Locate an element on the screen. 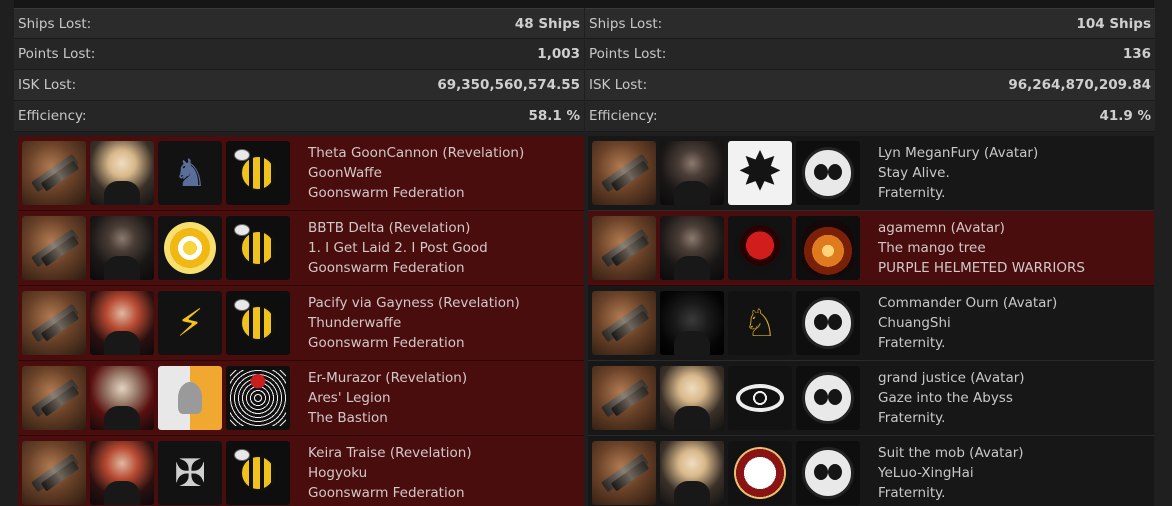 The width and height of the screenshot is (1172, 506). corp-link: 1. I Get Laid 2. I Post Good is located at coordinates (398, 248).